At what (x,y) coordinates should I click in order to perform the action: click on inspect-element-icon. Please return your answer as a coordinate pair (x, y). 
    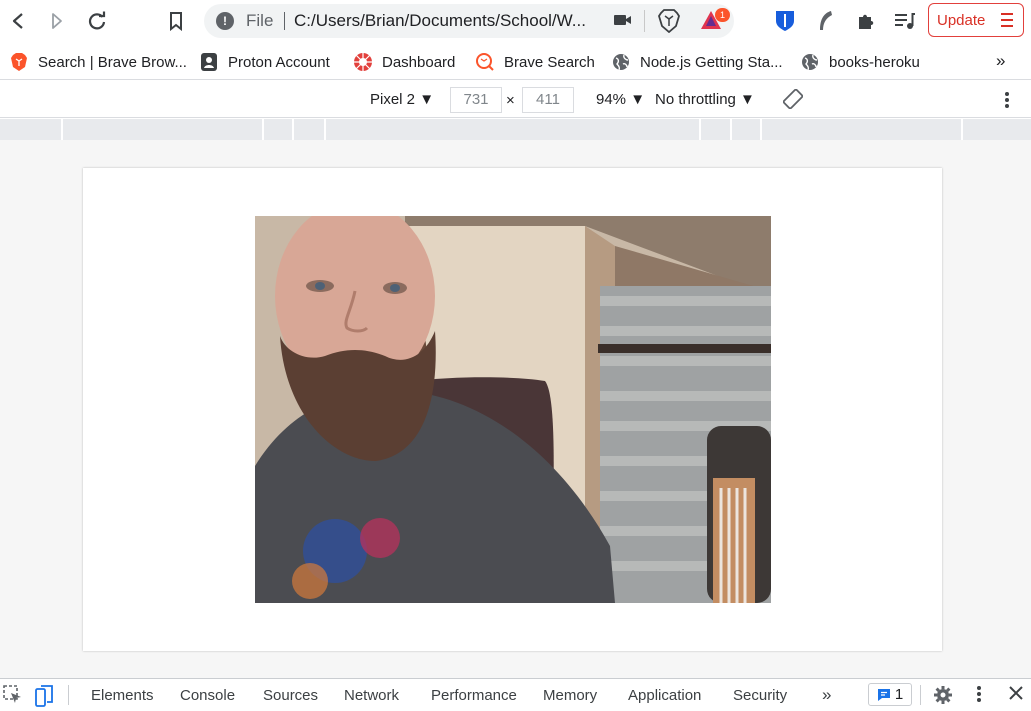
    Looking at the image, I should click on (13, 697).